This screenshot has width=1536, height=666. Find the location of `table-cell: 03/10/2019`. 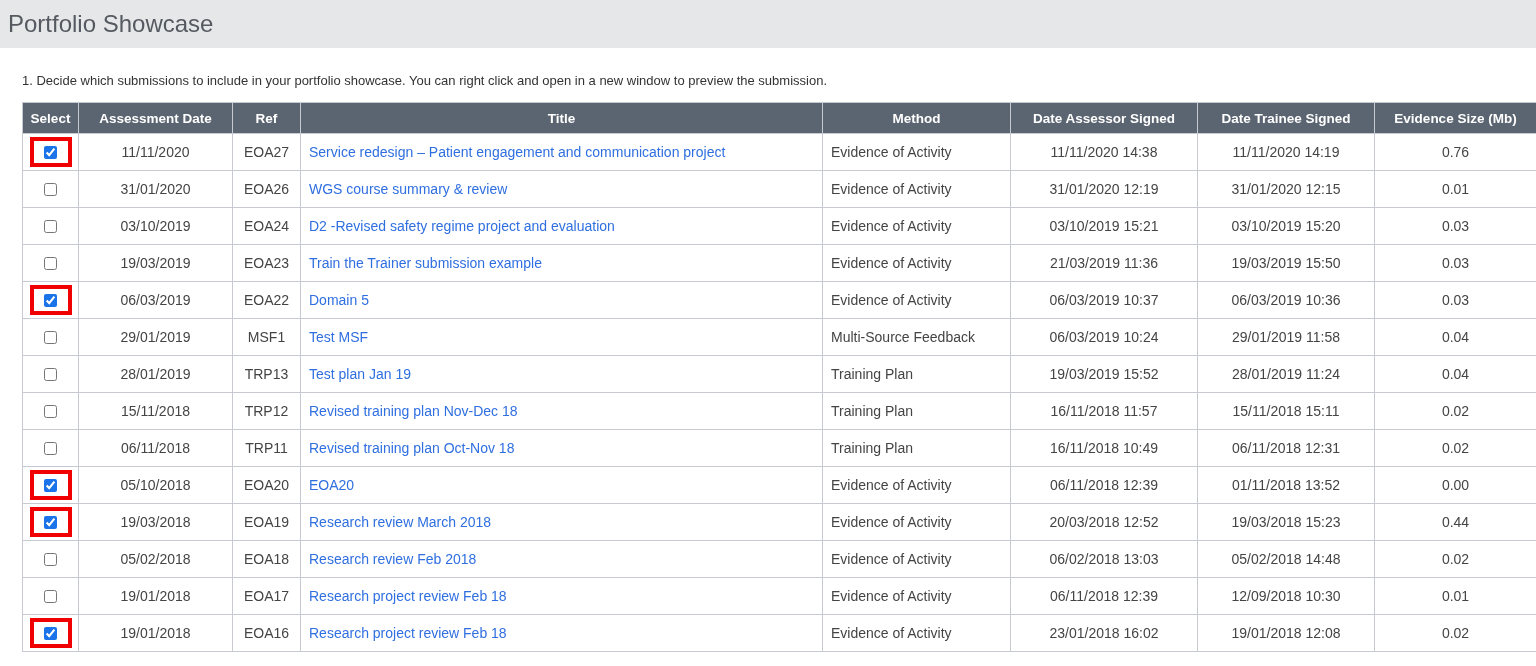

table-cell: 03/10/2019 is located at coordinates (155, 226).